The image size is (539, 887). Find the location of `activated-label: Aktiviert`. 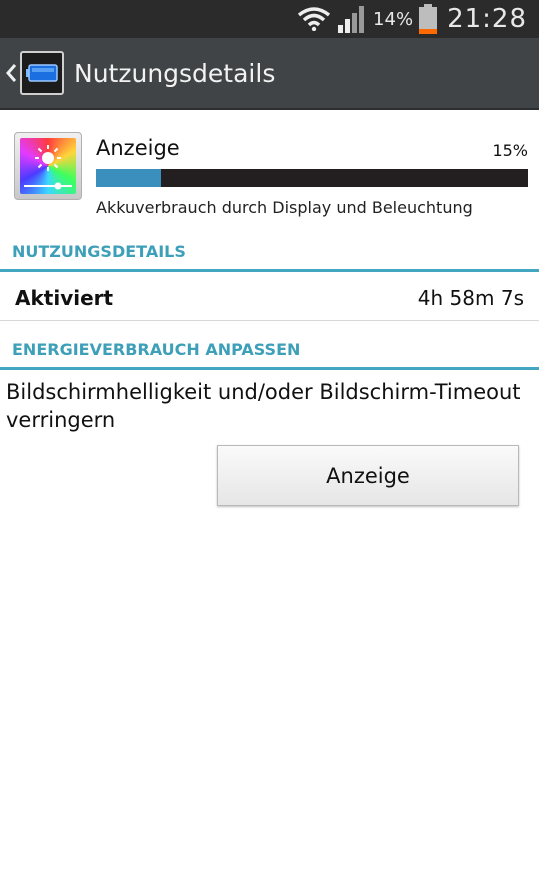

activated-label: Aktiviert is located at coordinates (64, 297).